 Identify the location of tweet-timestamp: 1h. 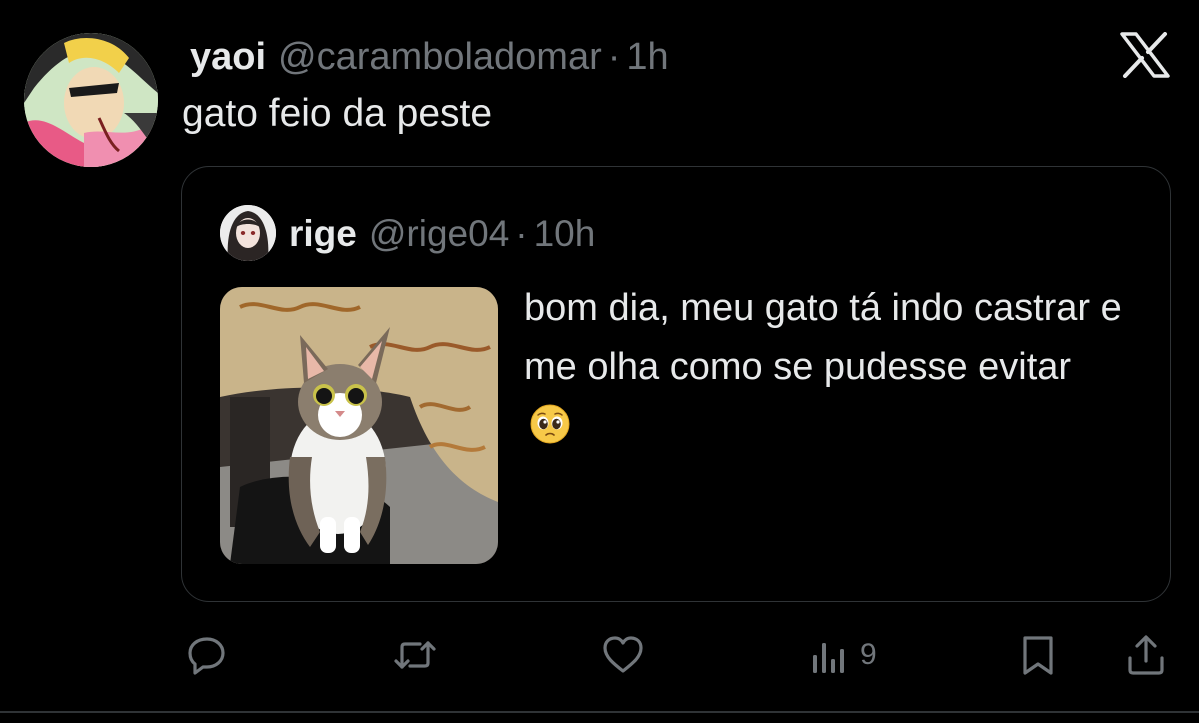
(647, 57).